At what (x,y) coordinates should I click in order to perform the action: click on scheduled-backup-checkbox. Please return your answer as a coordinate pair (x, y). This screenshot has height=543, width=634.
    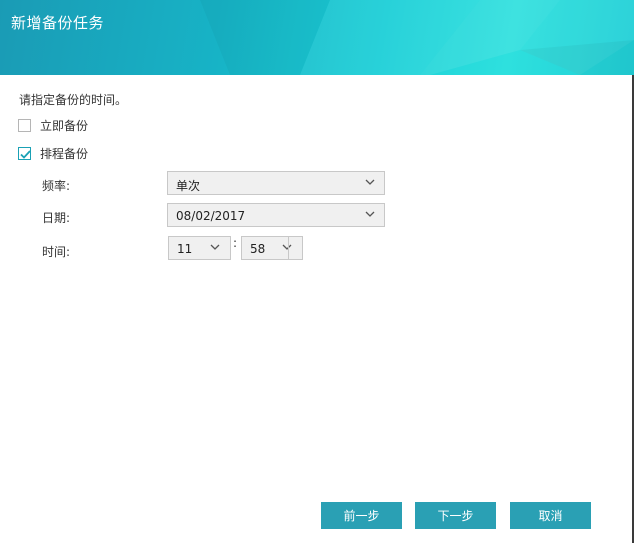
    Looking at the image, I should click on (24, 153).